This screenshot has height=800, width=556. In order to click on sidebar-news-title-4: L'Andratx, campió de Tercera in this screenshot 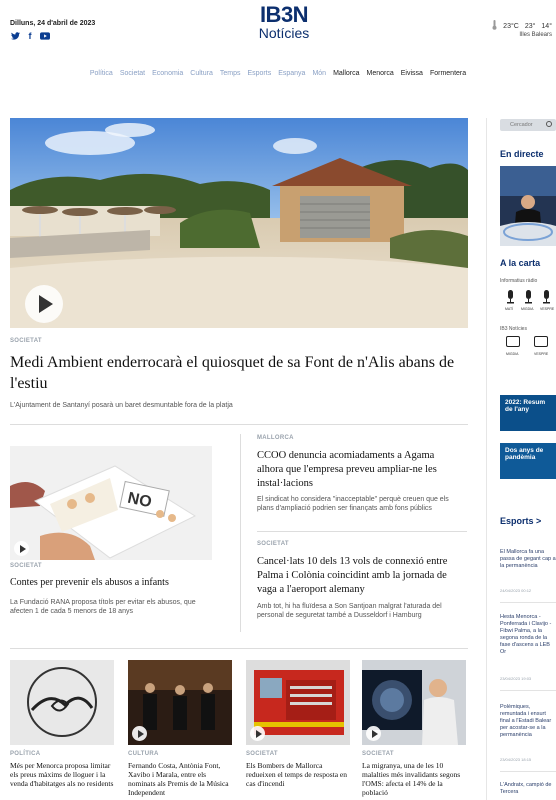, I will do `click(528, 789)`.